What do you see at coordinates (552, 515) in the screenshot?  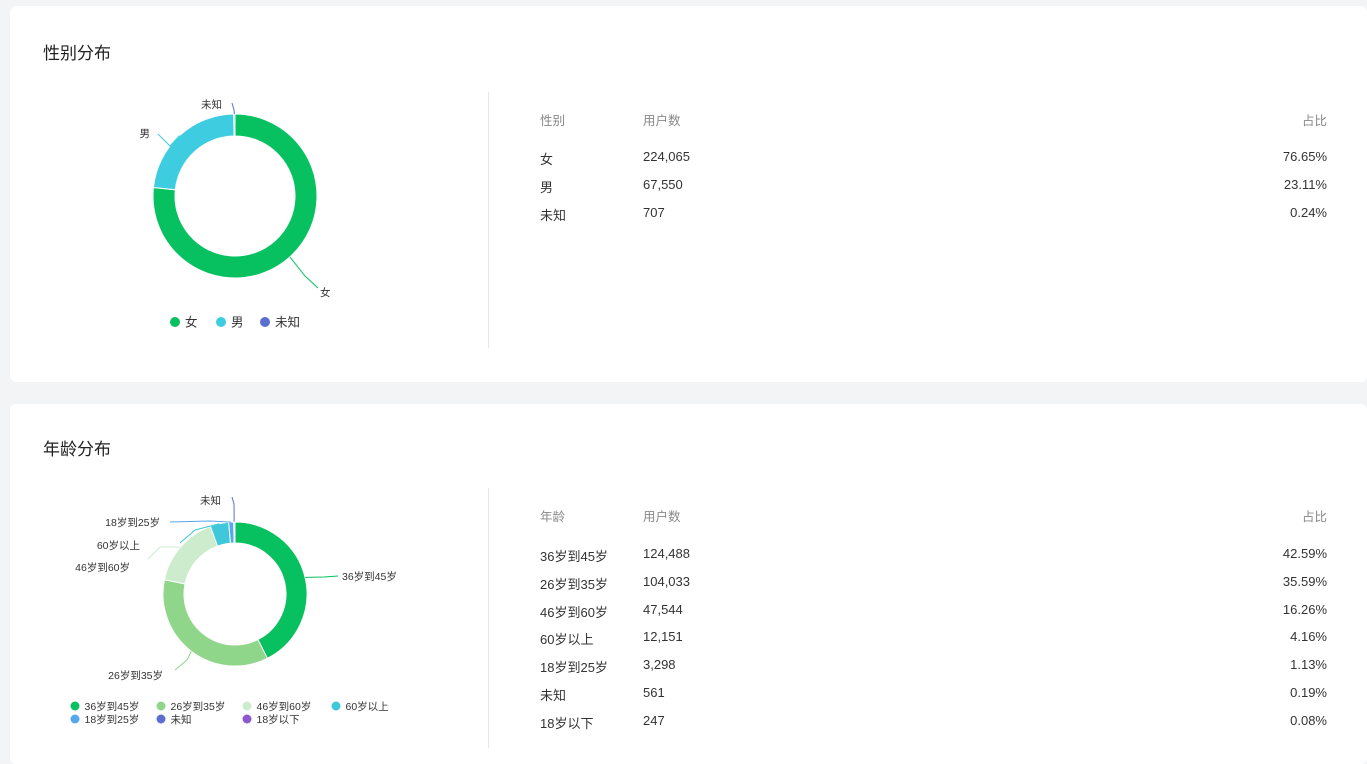 I see `table-header-age: 年龄` at bounding box center [552, 515].